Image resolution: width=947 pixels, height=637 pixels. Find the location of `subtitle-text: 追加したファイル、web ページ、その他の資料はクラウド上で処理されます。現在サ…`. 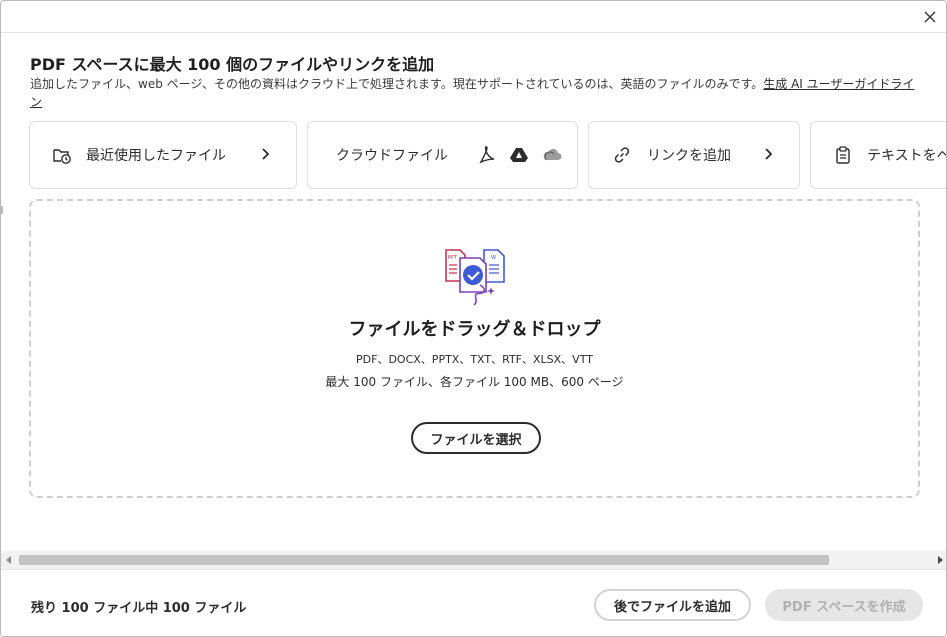

subtitle-text: 追加したファイル、web ページ、その他の資料はクラウド上で処理されます。現在サ… is located at coordinates (397, 84).